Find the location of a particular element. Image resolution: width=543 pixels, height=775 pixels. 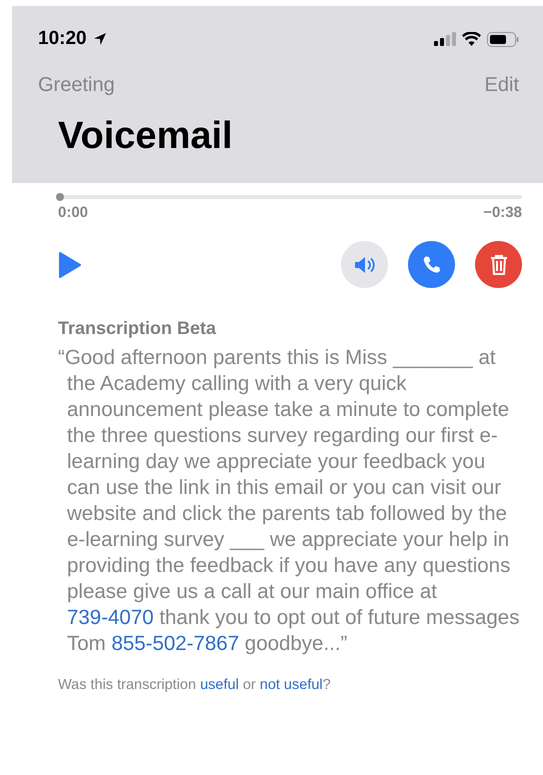

speaker-icon is located at coordinates (365, 265).